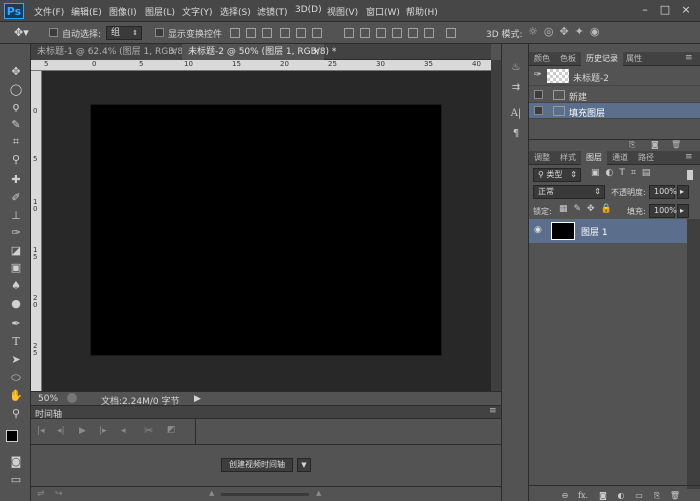 The image size is (700, 501). Describe the element at coordinates (16, 233) in the screenshot. I see `history-brush-tool-icon: ✑` at that location.